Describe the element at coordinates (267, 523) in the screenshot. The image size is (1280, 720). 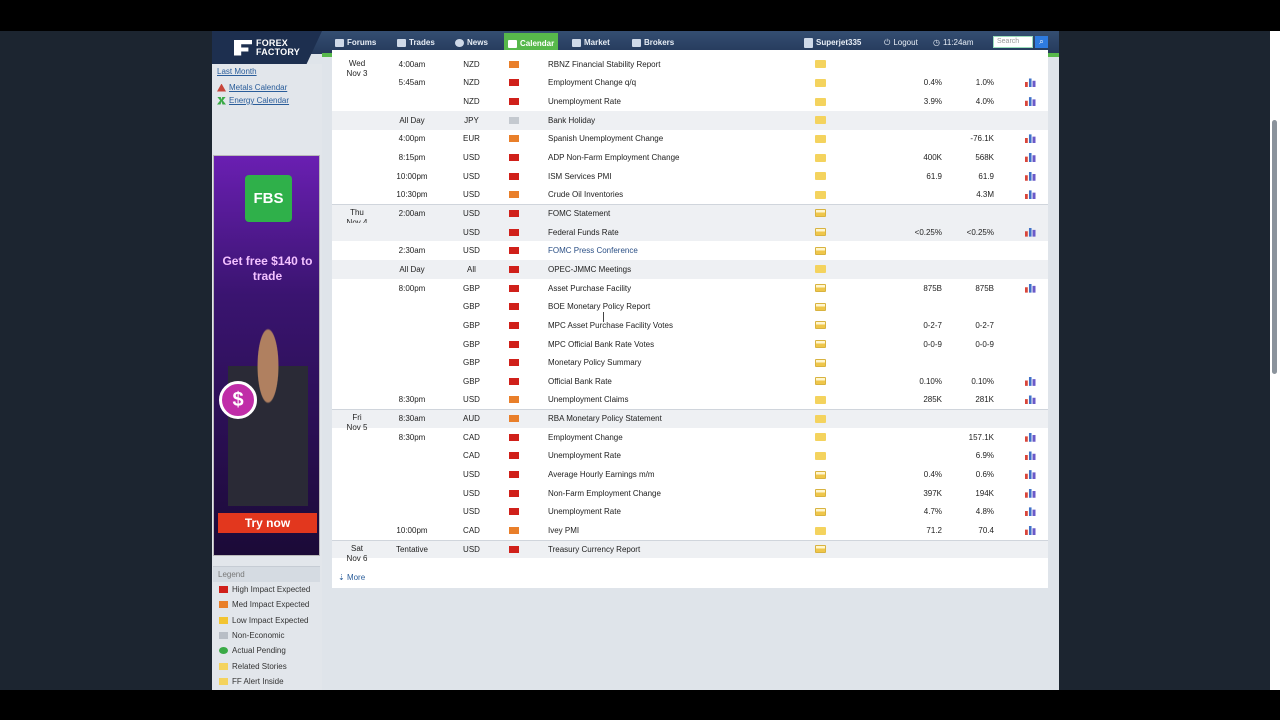
I see `ad-try-now-button: Try now` at that location.